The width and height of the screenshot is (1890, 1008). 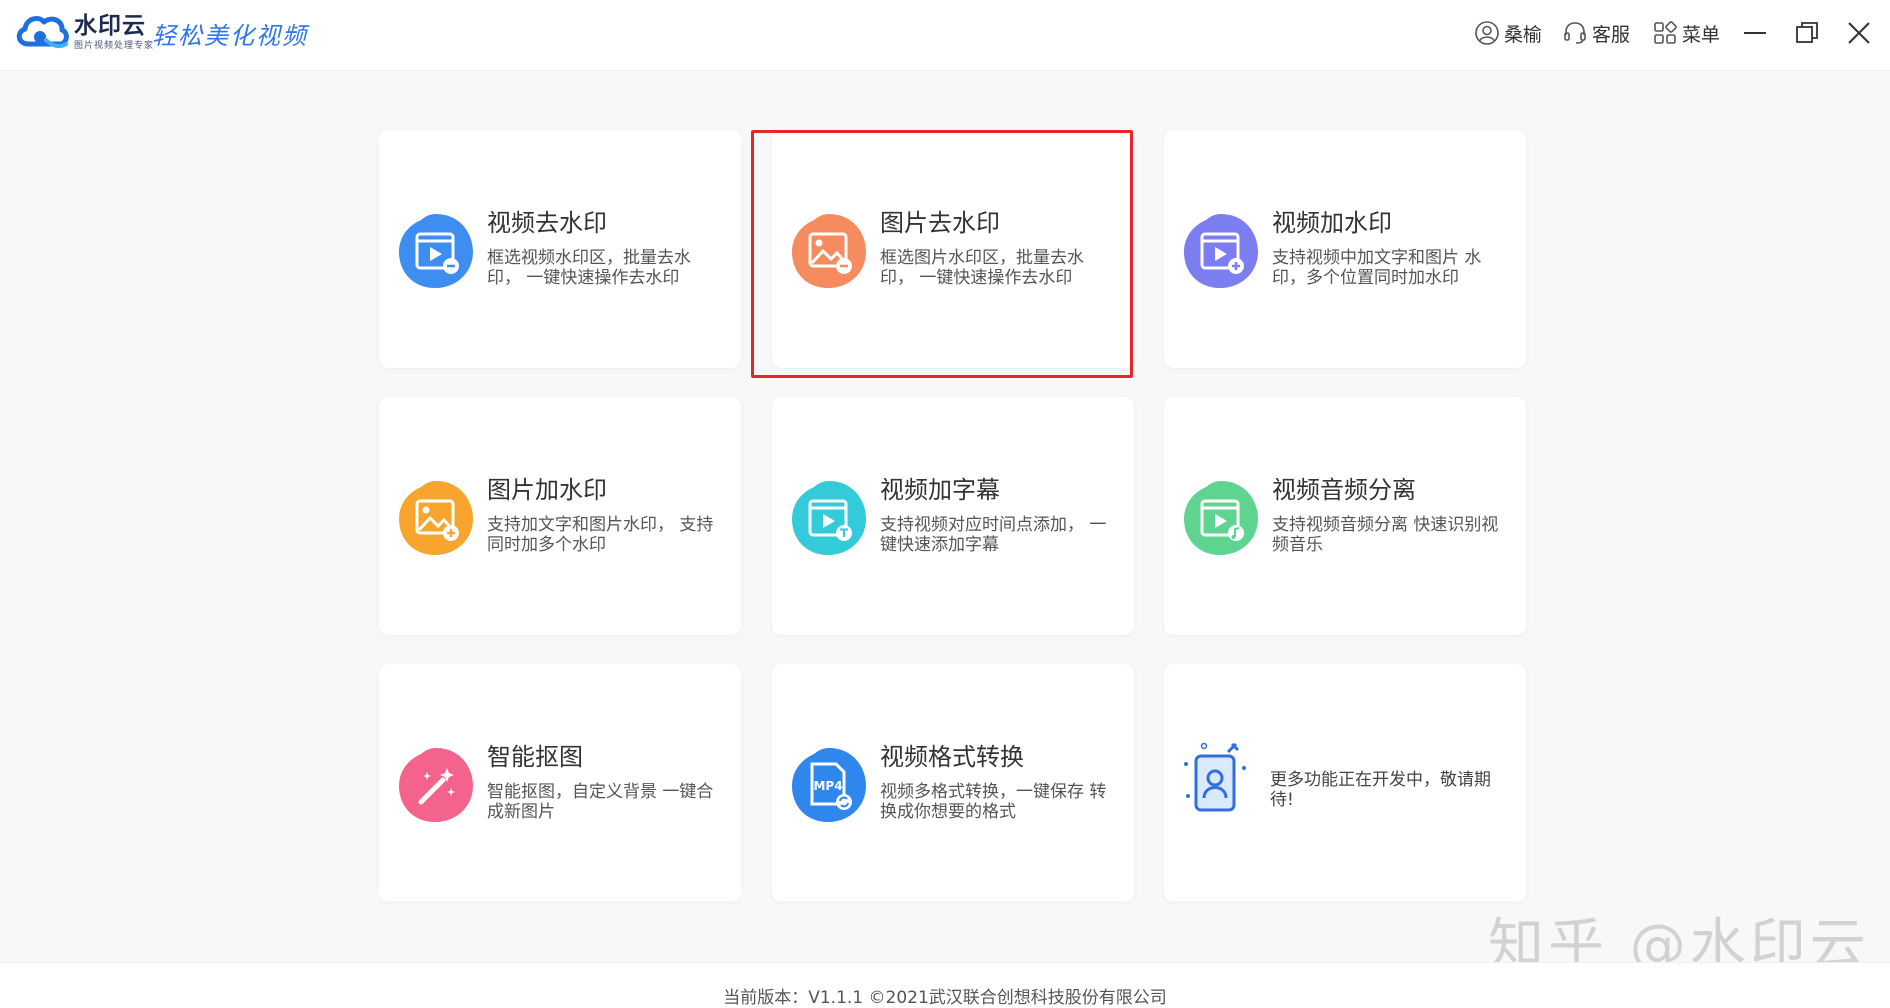 What do you see at coordinates (1665, 32) in the screenshot?
I see `grid-menu-icon` at bounding box center [1665, 32].